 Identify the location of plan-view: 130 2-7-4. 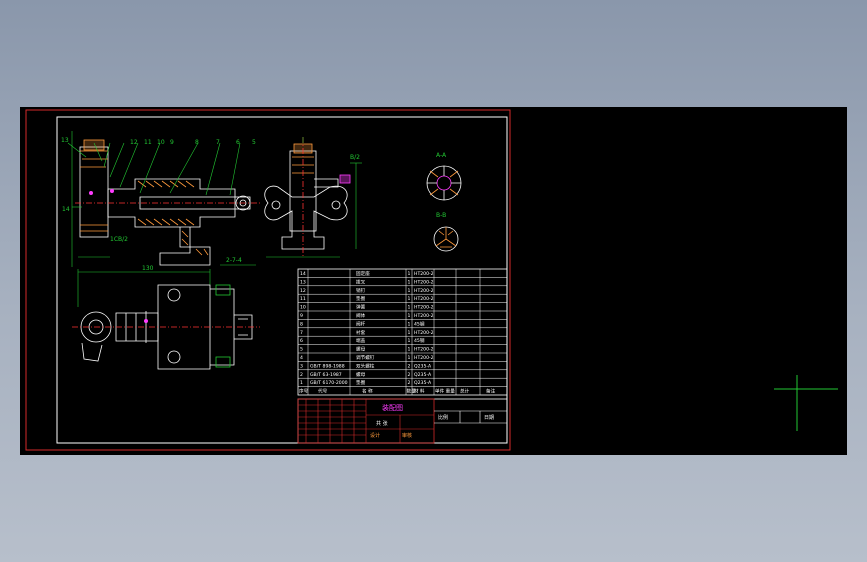
(166, 313).